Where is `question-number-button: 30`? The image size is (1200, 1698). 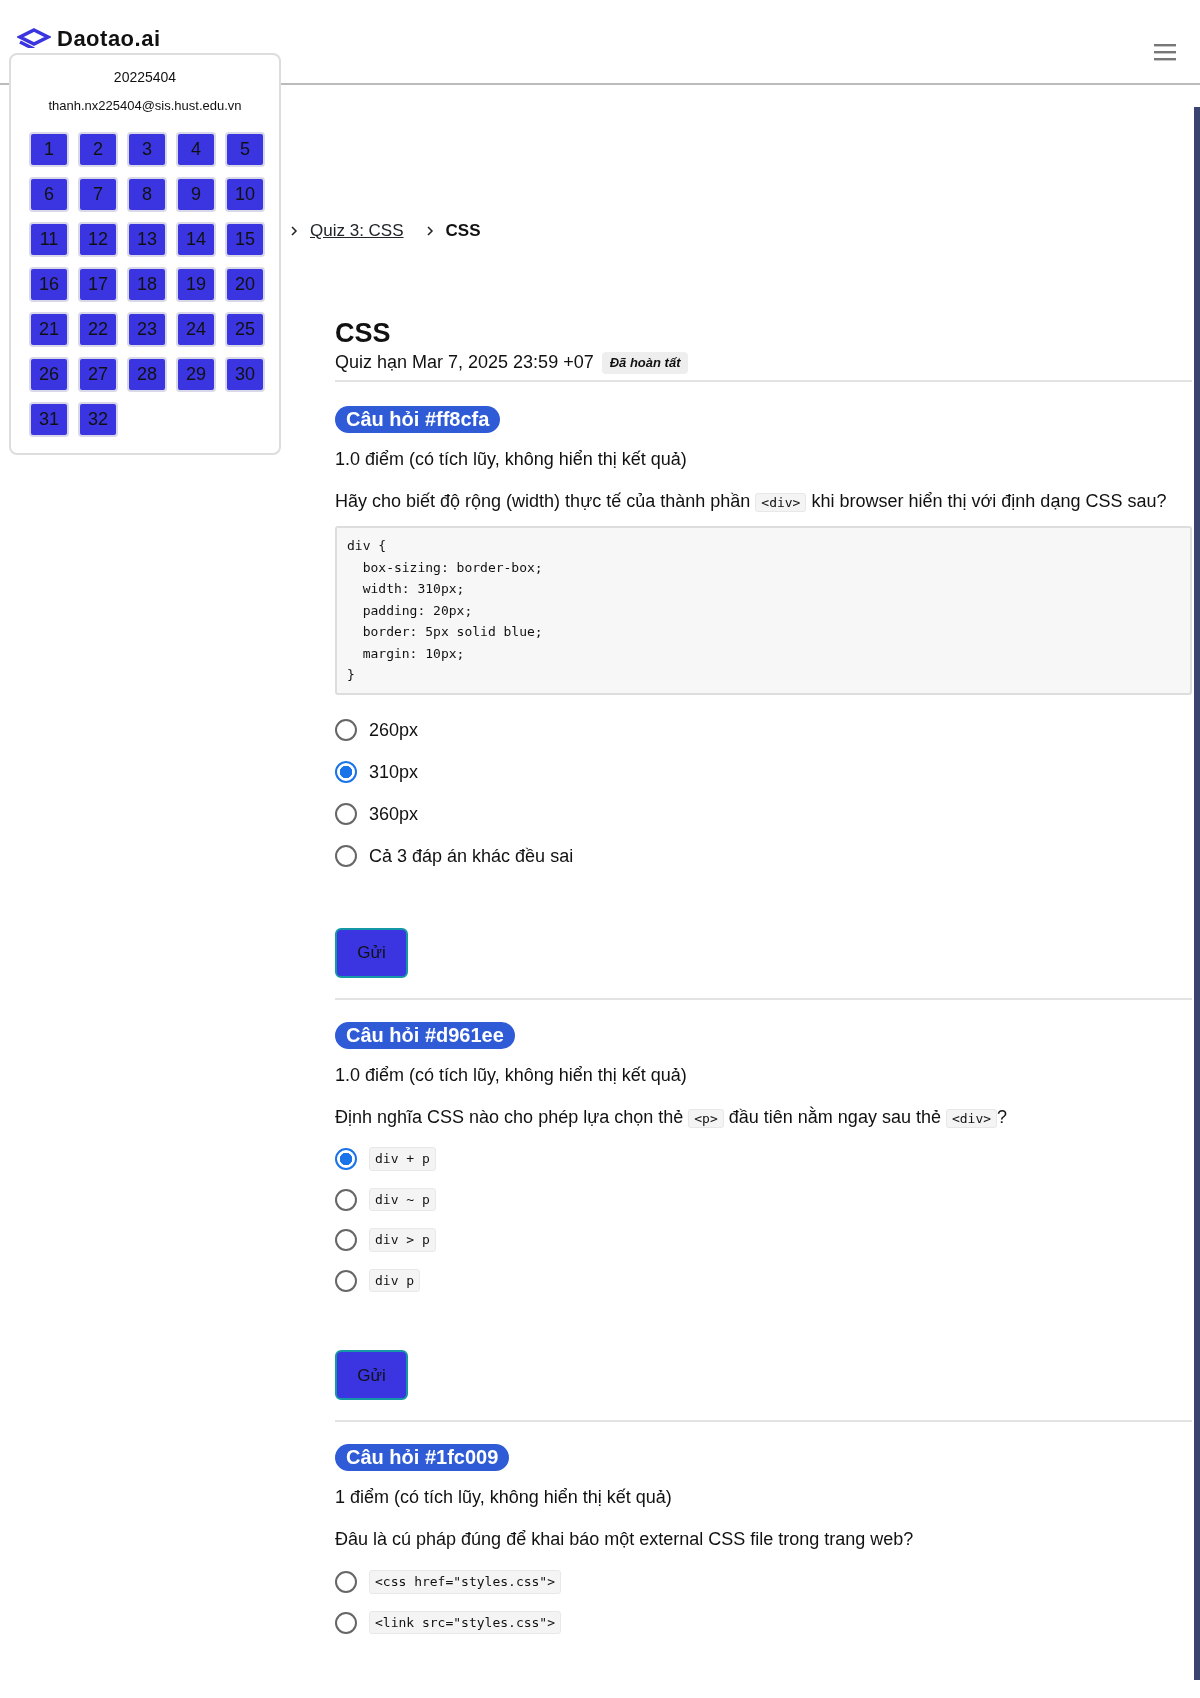
question-number-button: 30 is located at coordinates (245, 374).